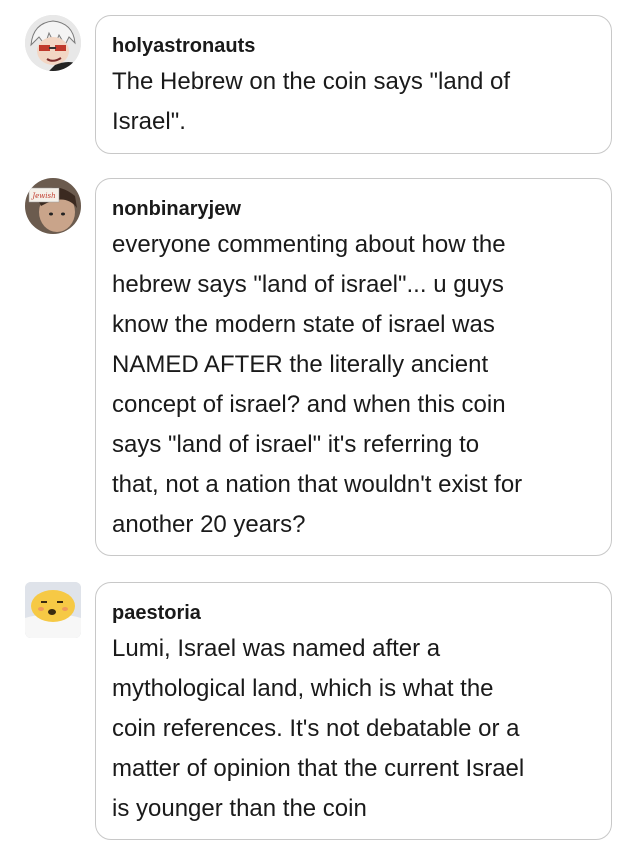 The width and height of the screenshot is (640, 861). What do you see at coordinates (276, 648) in the screenshot?
I see `comment-line: Lumi, Israel was named after a` at bounding box center [276, 648].